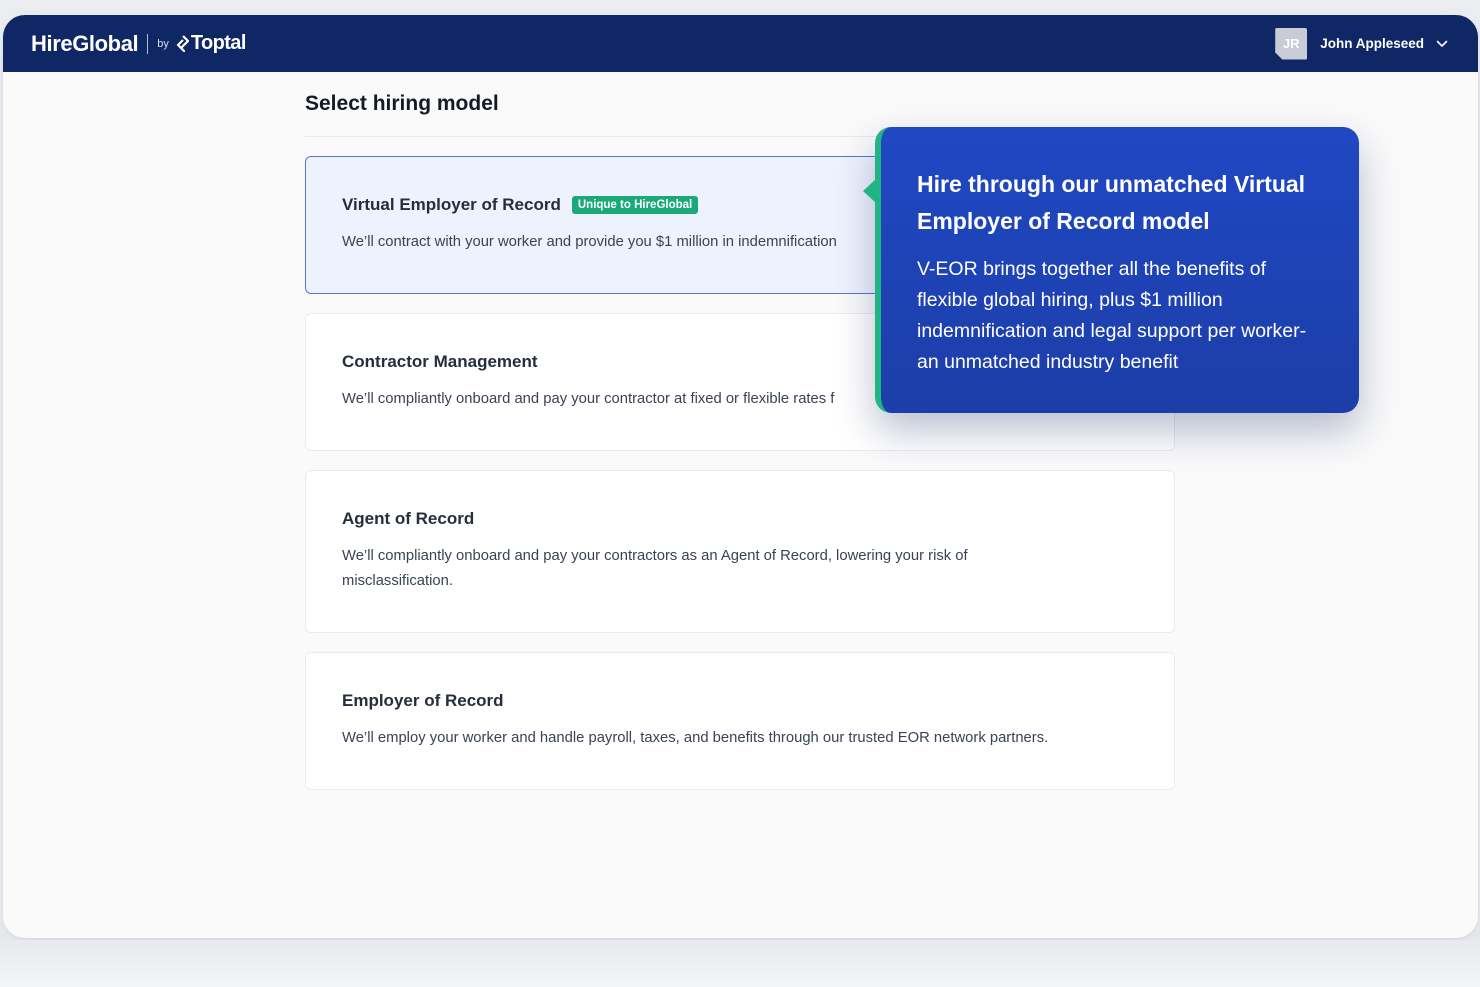 Image resolution: width=1480 pixels, height=987 pixels. I want to click on option-header: Employer of Record, so click(423, 701).